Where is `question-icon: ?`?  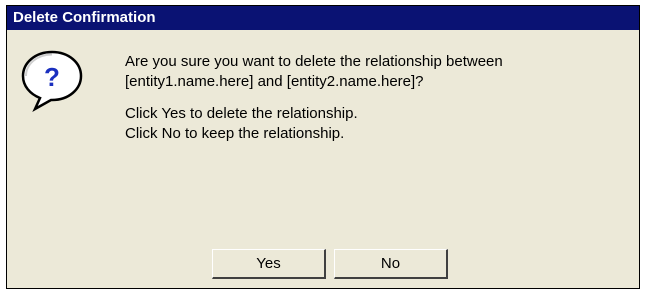 question-icon: ? is located at coordinates (52, 80).